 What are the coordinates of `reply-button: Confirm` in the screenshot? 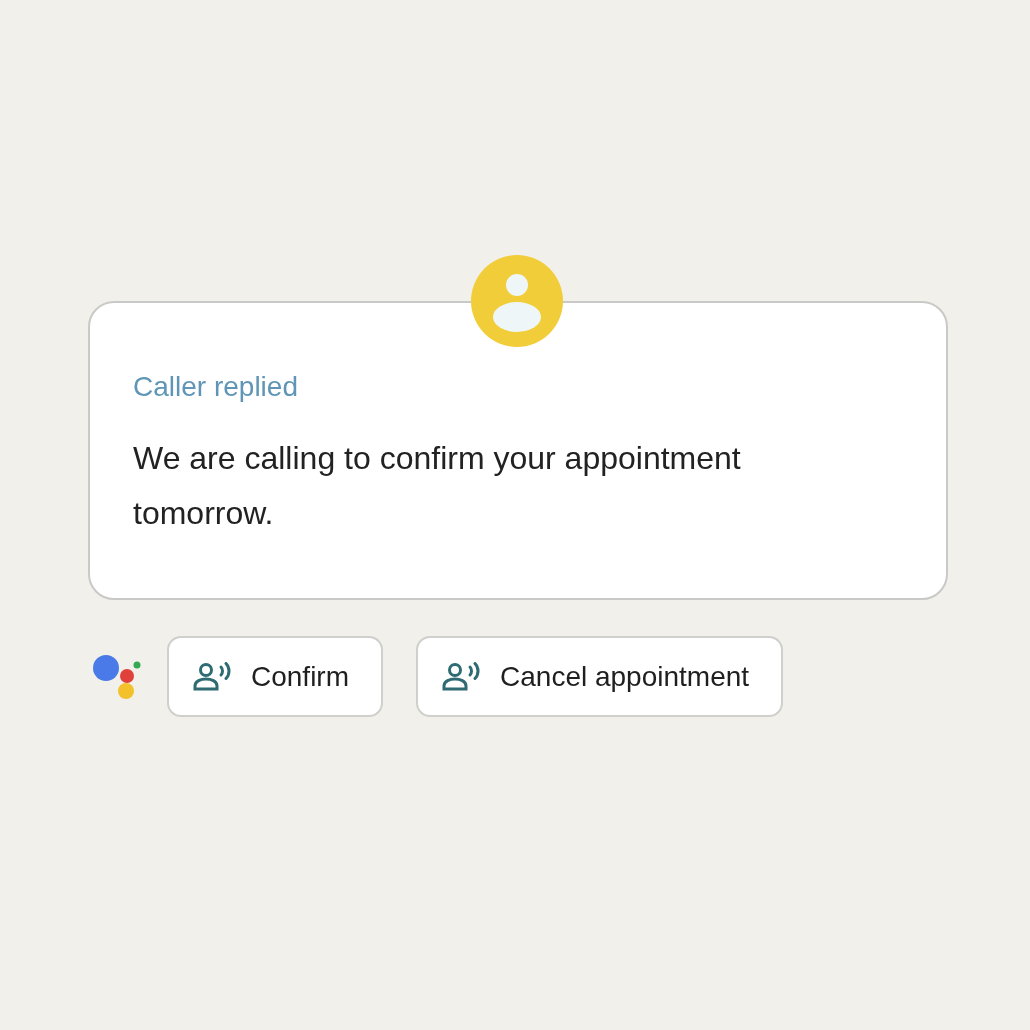 It's located at (275, 676).